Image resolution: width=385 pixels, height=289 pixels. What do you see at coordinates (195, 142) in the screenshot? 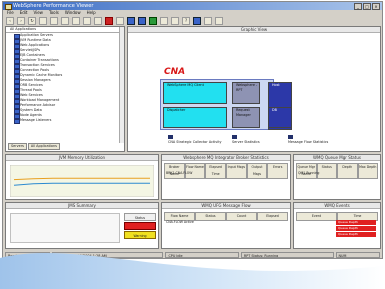
I see `label-collector-activity: CNA Strategic Collector Activity` at bounding box center [195, 142].